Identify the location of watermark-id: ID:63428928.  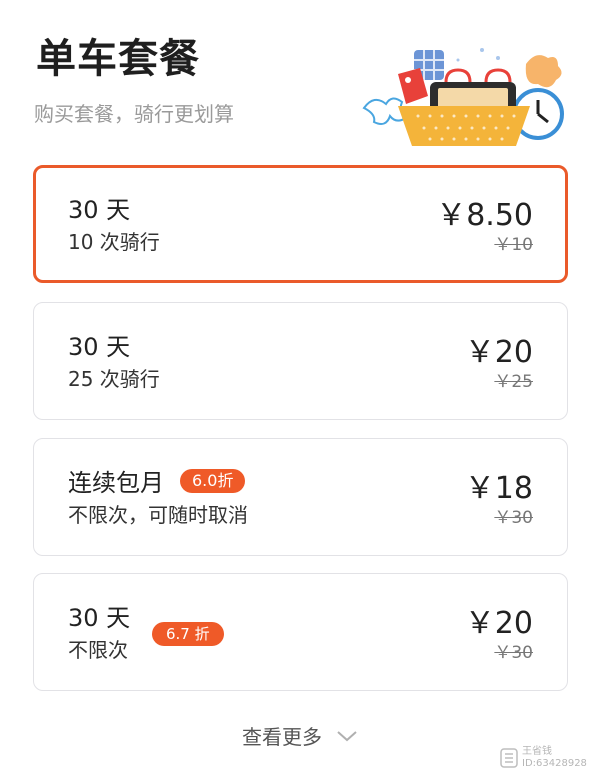
(554, 763).